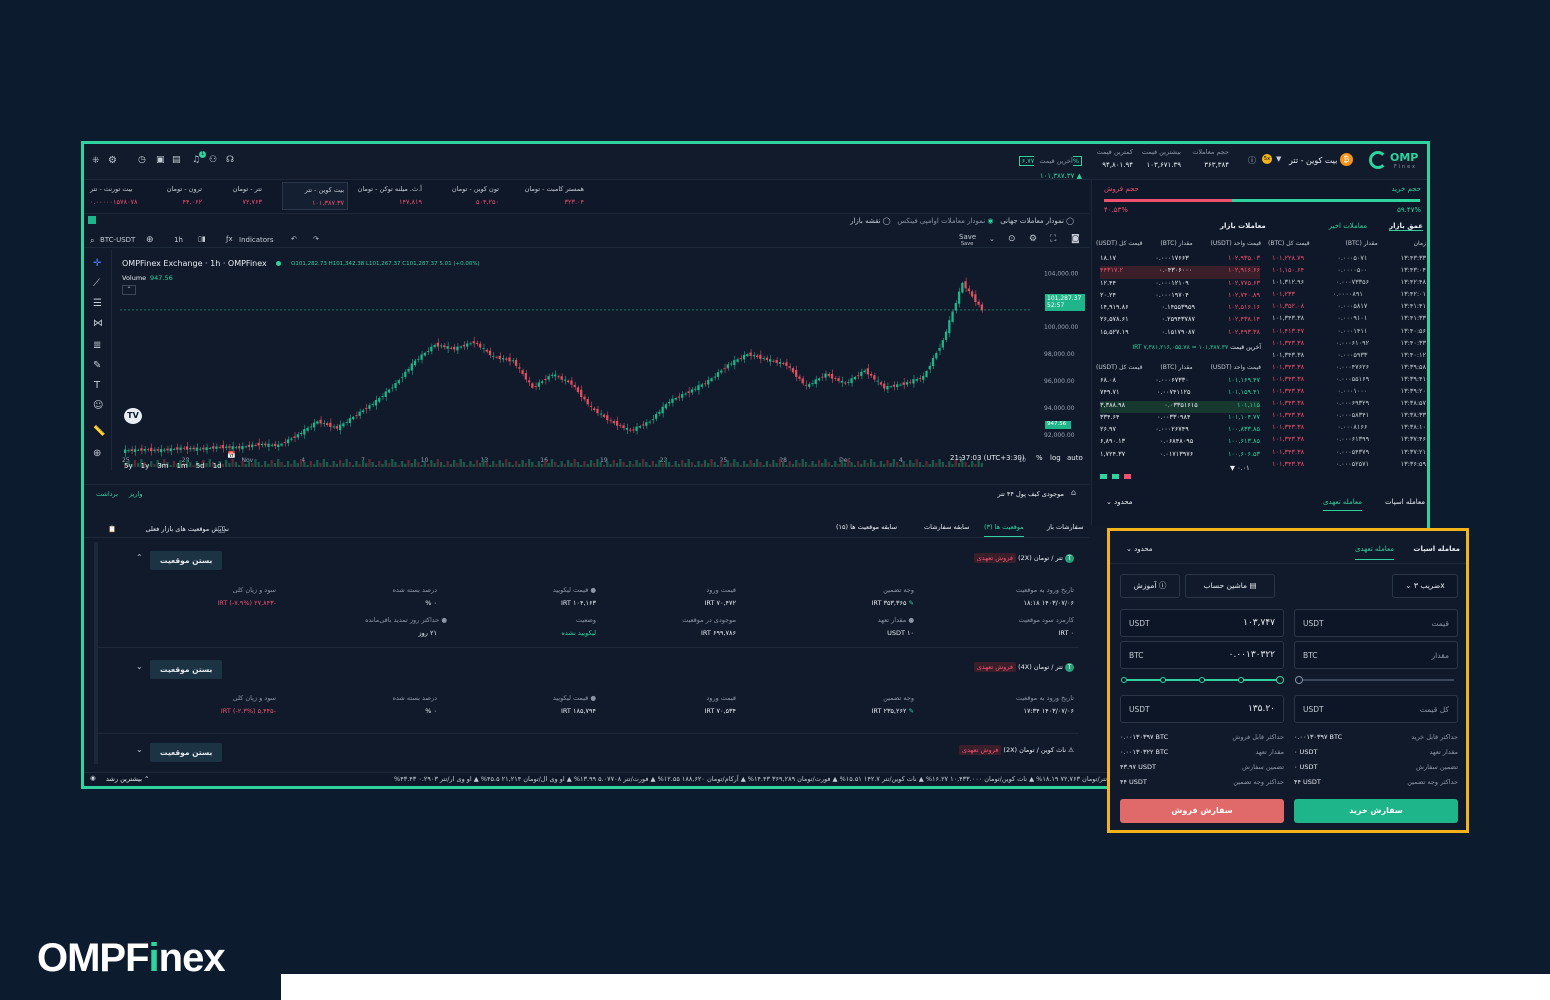  I want to click on ticker-item-selected: بیت کوین - تتر ۱۰۱,۳۸۷.۳۷, so click(315, 196).